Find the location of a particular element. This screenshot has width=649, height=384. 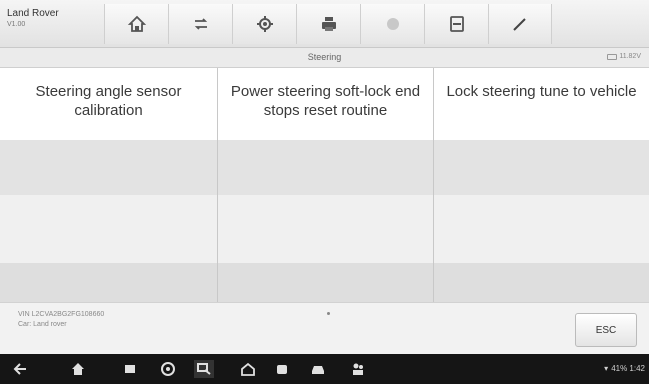

edit-button is located at coordinates (520, 24).